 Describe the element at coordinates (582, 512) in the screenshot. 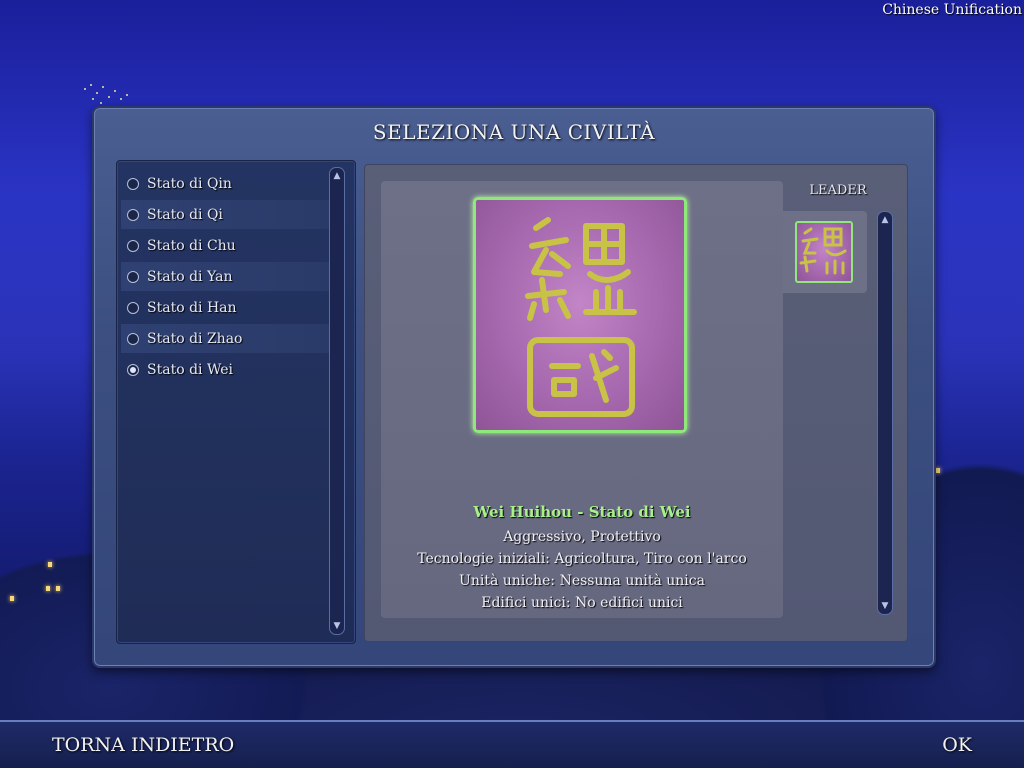

I see `civ-leader-name: Wei Huihou - Stato di Wei` at that location.